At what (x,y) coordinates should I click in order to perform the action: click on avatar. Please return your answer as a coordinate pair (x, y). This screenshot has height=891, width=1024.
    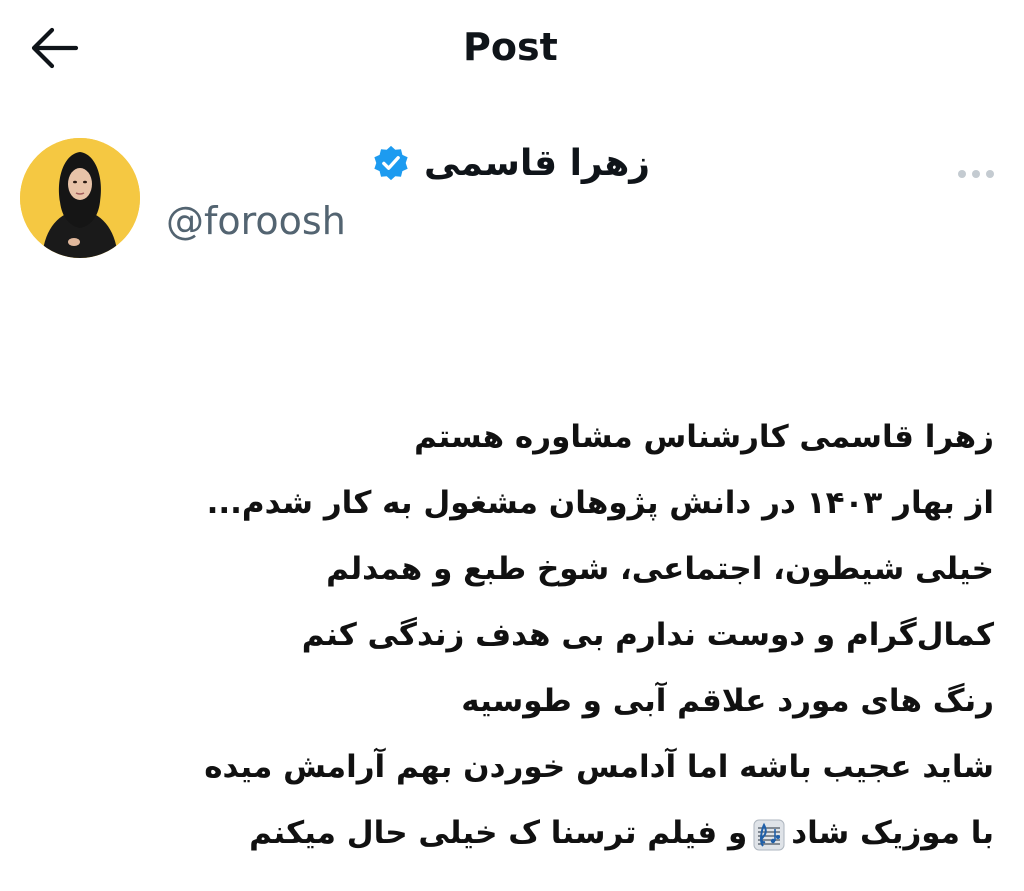
    Looking at the image, I should click on (80, 198).